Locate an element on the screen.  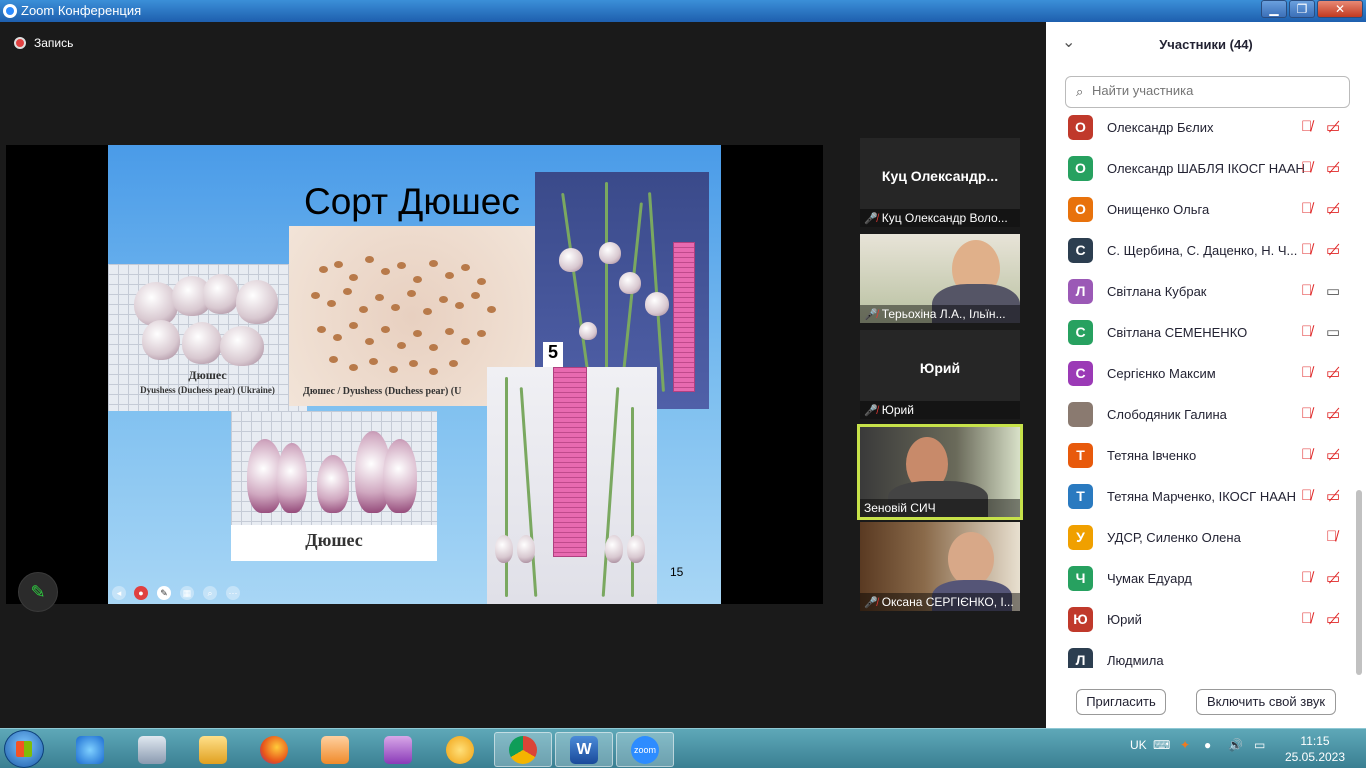
garlic-stems-photo is located at coordinates (572, 485).